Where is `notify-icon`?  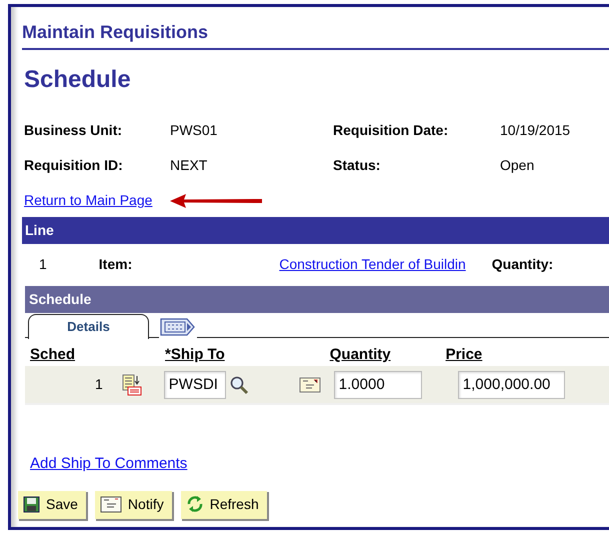
notify-icon is located at coordinates (111, 504).